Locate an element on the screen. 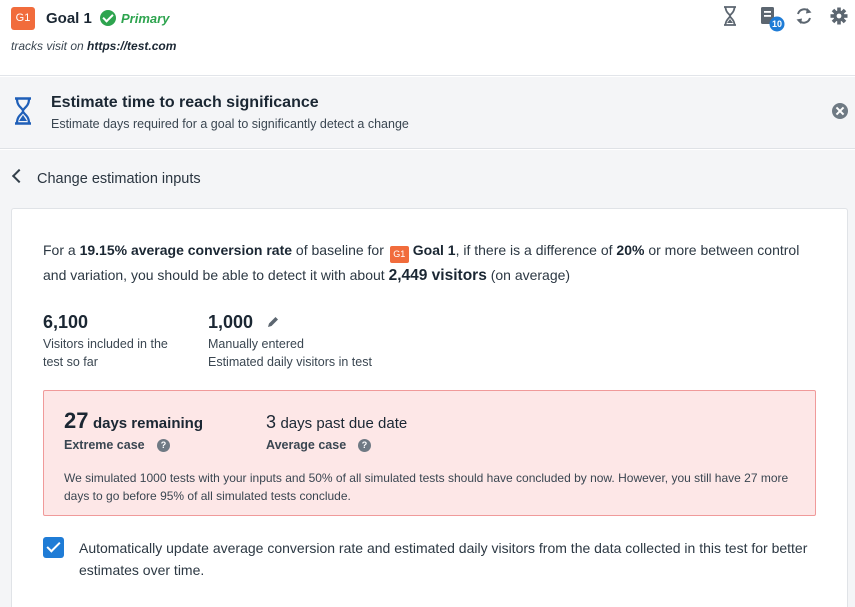 This screenshot has width=855, height=607. days-past-number: 3 is located at coordinates (271, 422).